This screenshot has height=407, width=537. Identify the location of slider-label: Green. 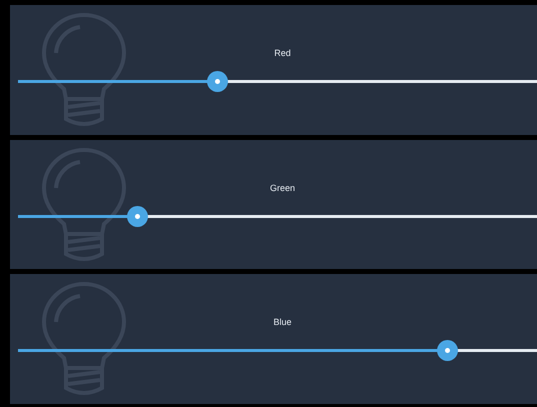
(282, 187).